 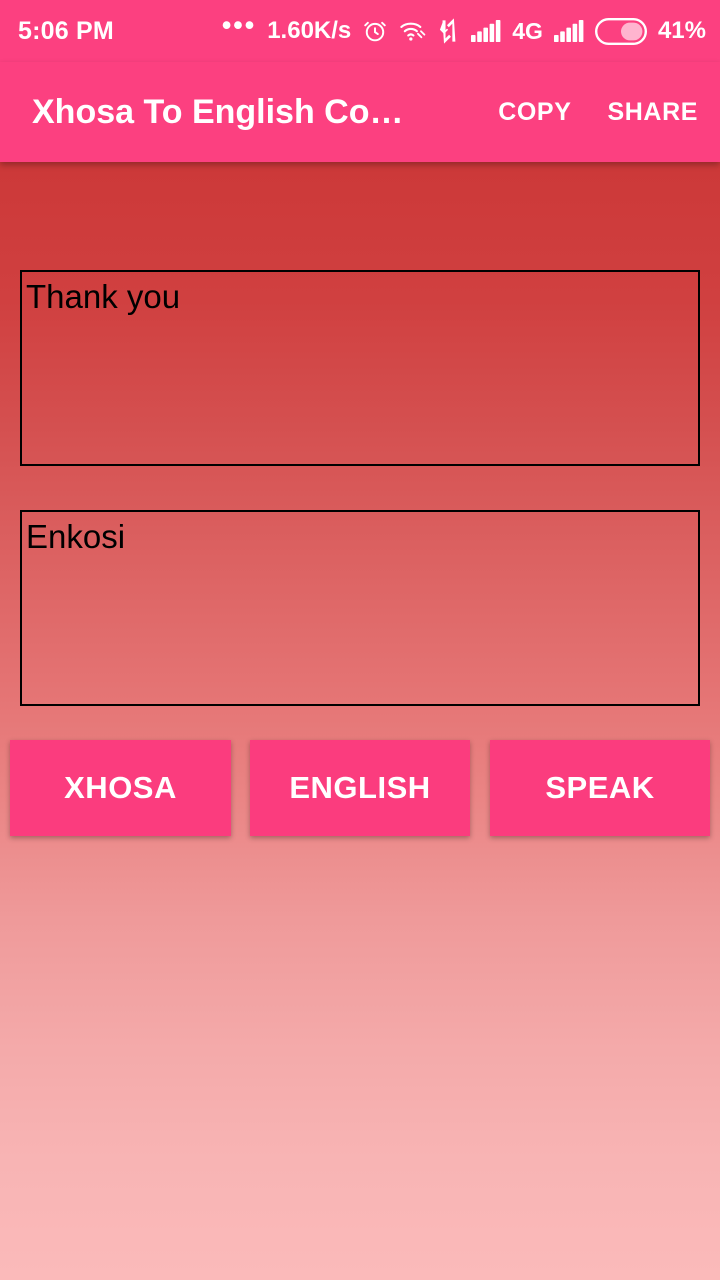 I want to click on wifi-icon, so click(x=413, y=31).